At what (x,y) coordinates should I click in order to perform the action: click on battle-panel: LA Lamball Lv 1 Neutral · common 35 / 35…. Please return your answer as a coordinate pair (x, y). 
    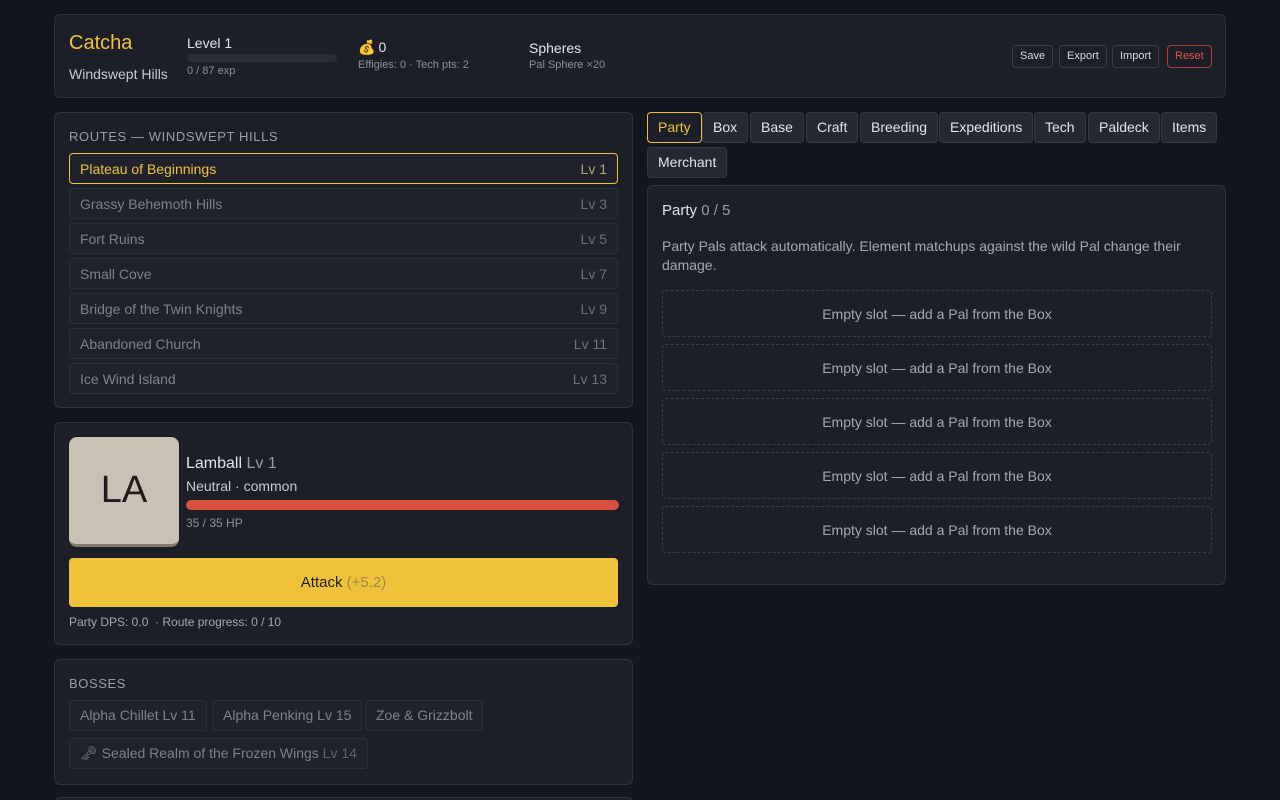
    Looking at the image, I should click on (343, 533).